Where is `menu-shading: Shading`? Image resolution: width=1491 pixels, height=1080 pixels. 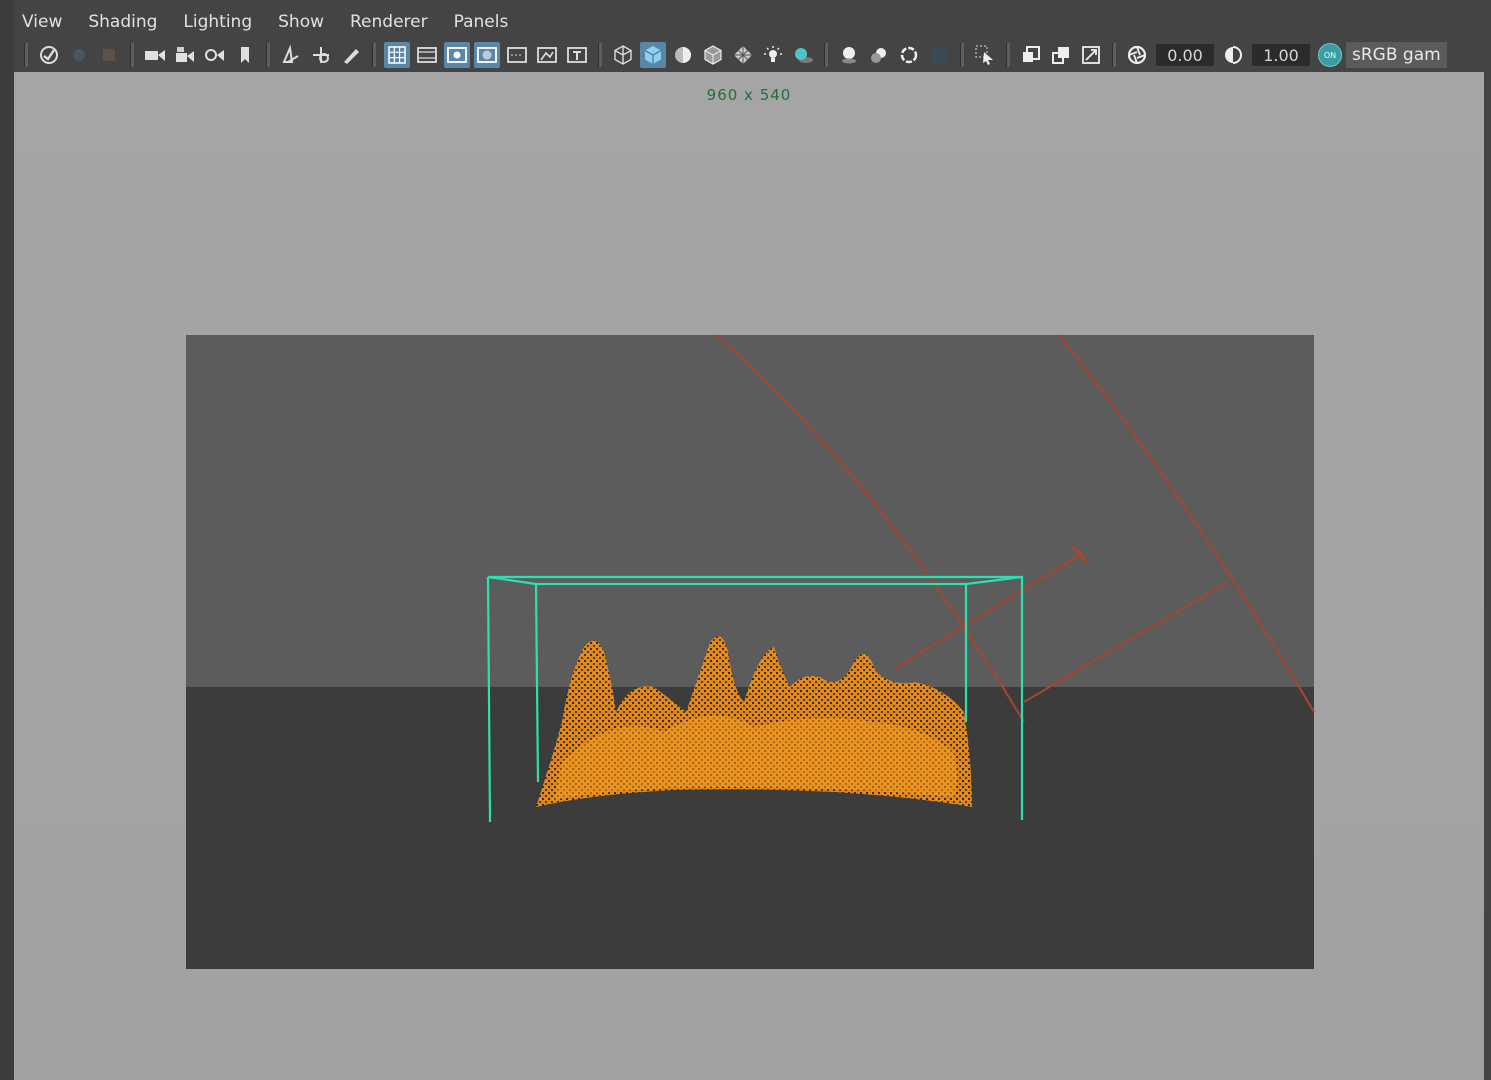 menu-shading: Shading is located at coordinates (122, 22).